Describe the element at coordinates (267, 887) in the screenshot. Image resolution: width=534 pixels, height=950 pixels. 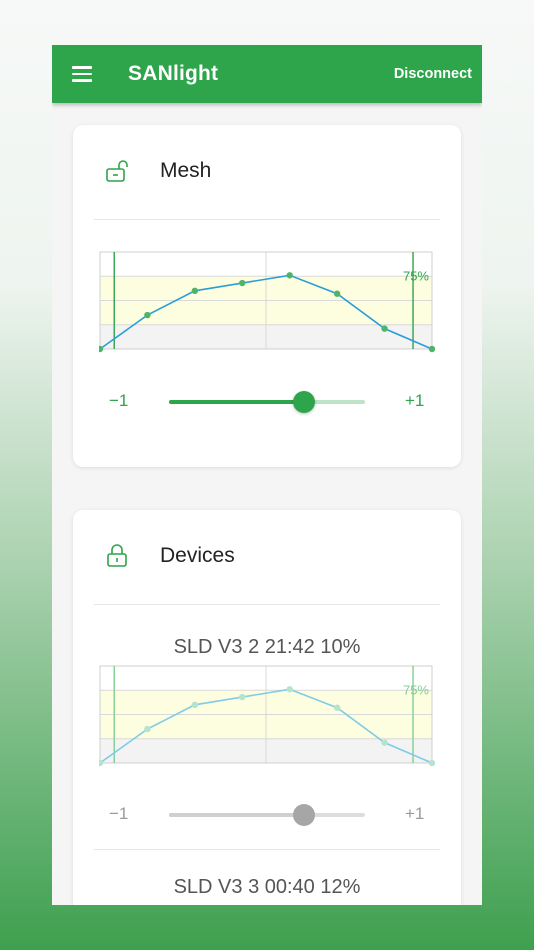
I see `device-name: SLD V3 3 00:40 12%` at that location.